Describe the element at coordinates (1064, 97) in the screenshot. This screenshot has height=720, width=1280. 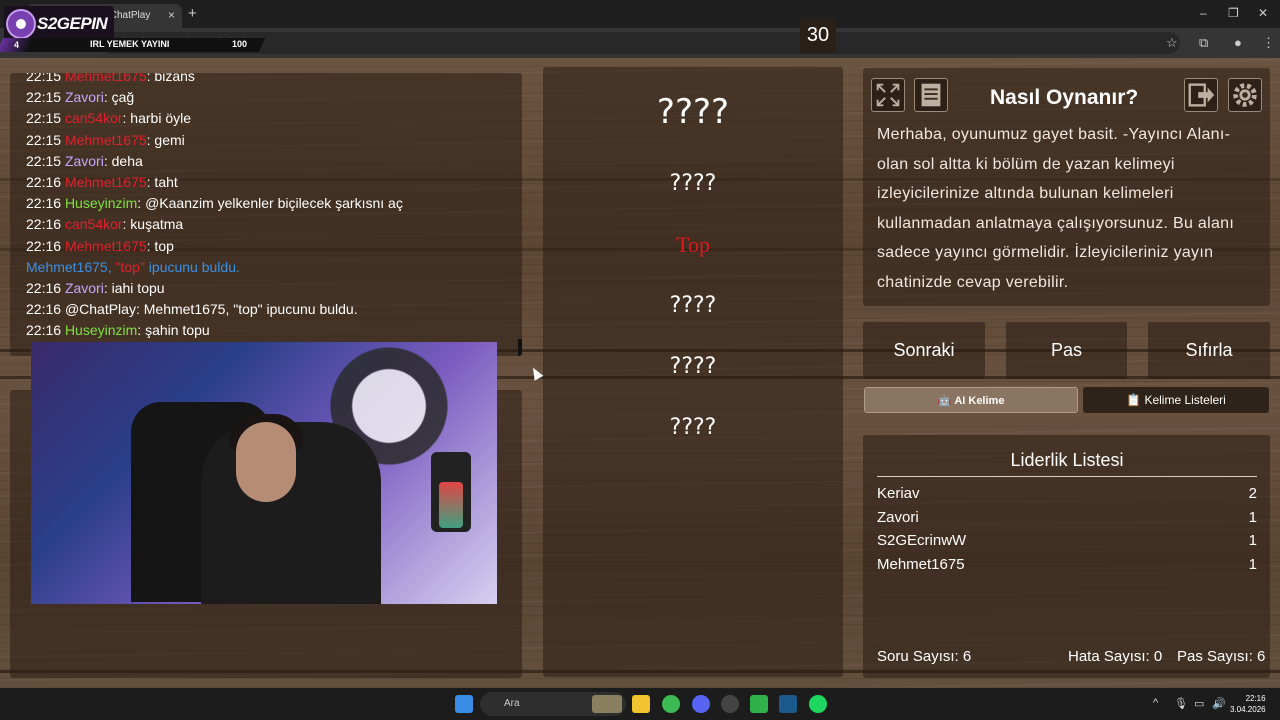
I see `how-to-play-title: Nasıl Oynanır?` at that location.